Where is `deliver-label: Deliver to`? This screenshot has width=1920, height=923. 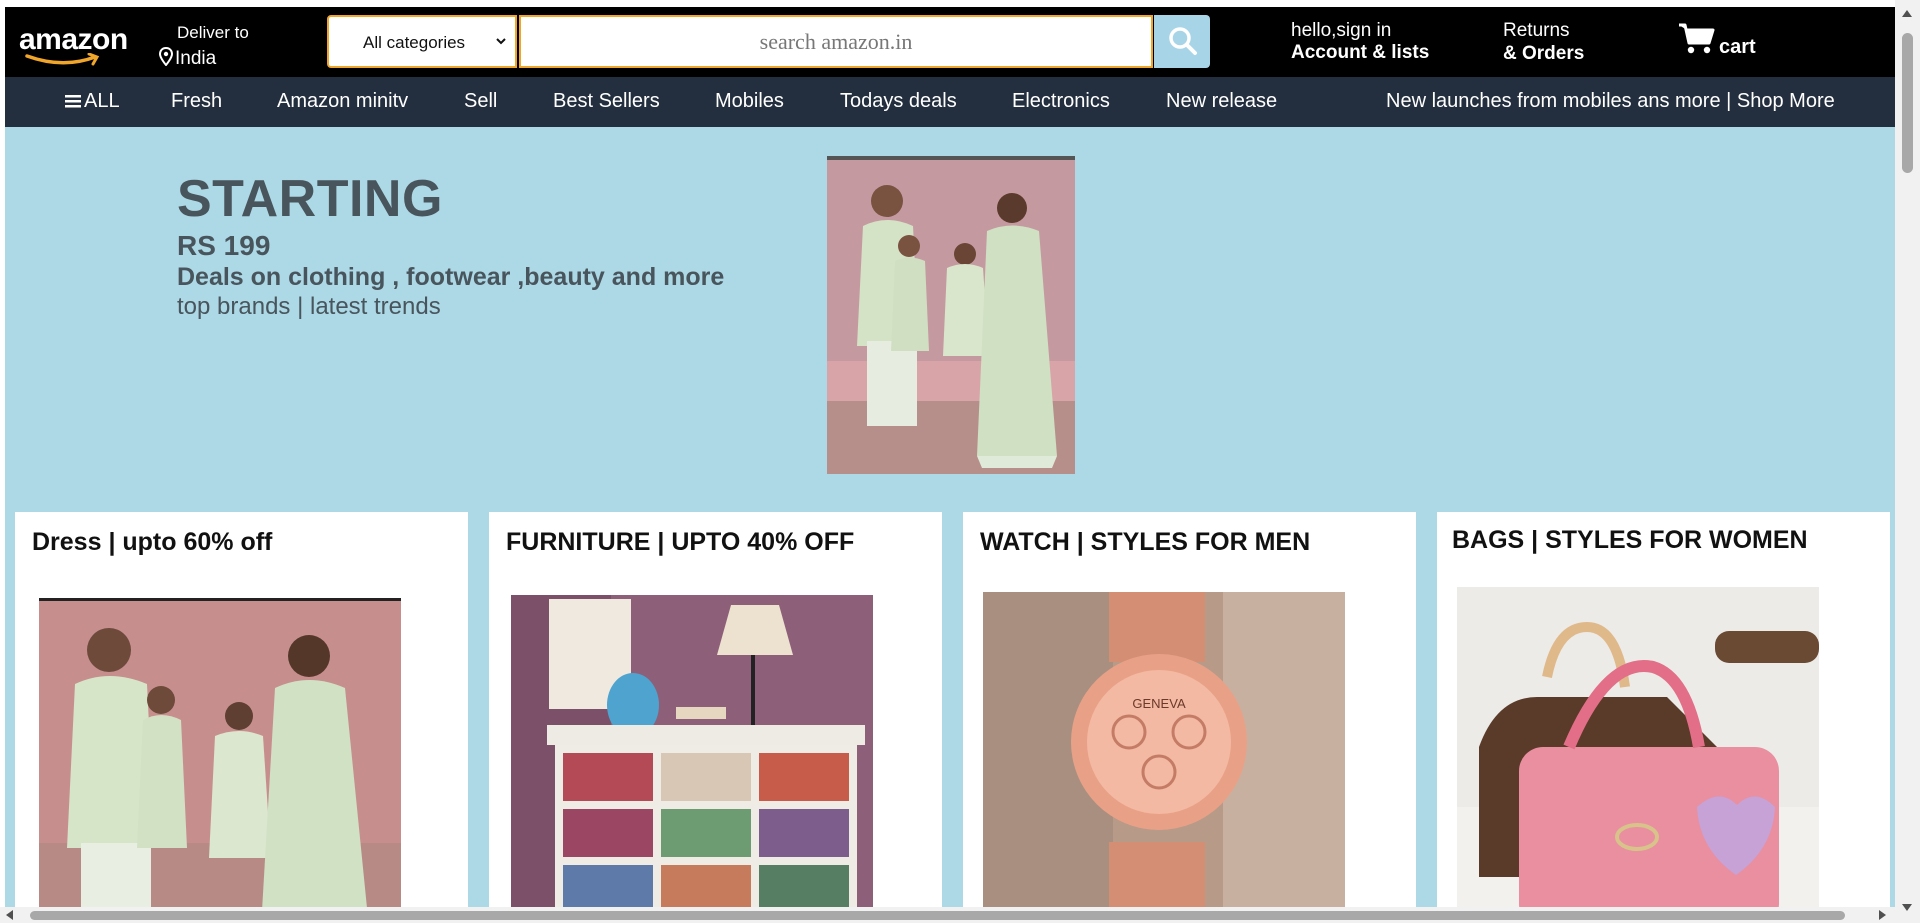 deliver-label: Deliver to is located at coordinates (213, 32).